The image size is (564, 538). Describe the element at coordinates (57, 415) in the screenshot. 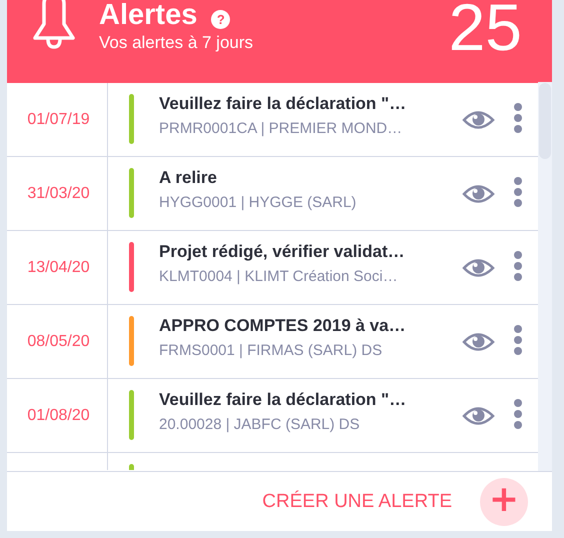

I see `alert-date: 01/08/20` at that location.